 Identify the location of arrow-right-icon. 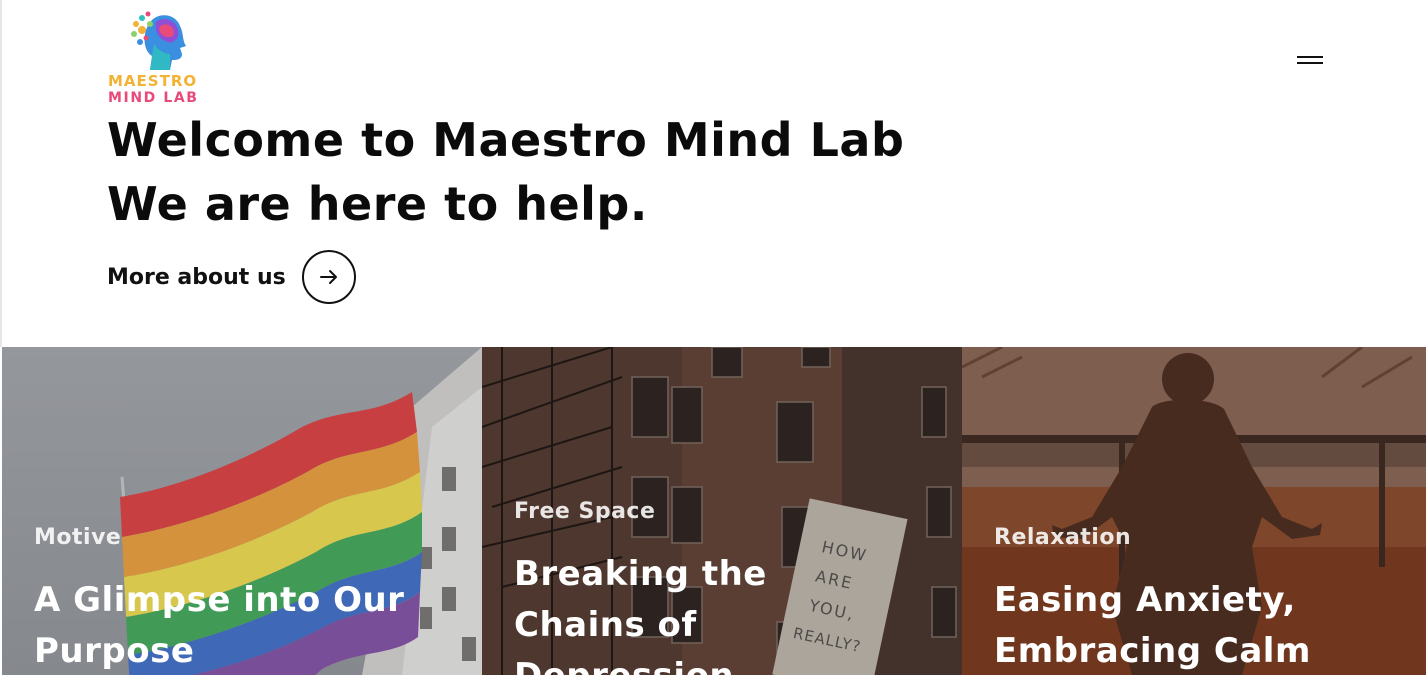
(328, 277).